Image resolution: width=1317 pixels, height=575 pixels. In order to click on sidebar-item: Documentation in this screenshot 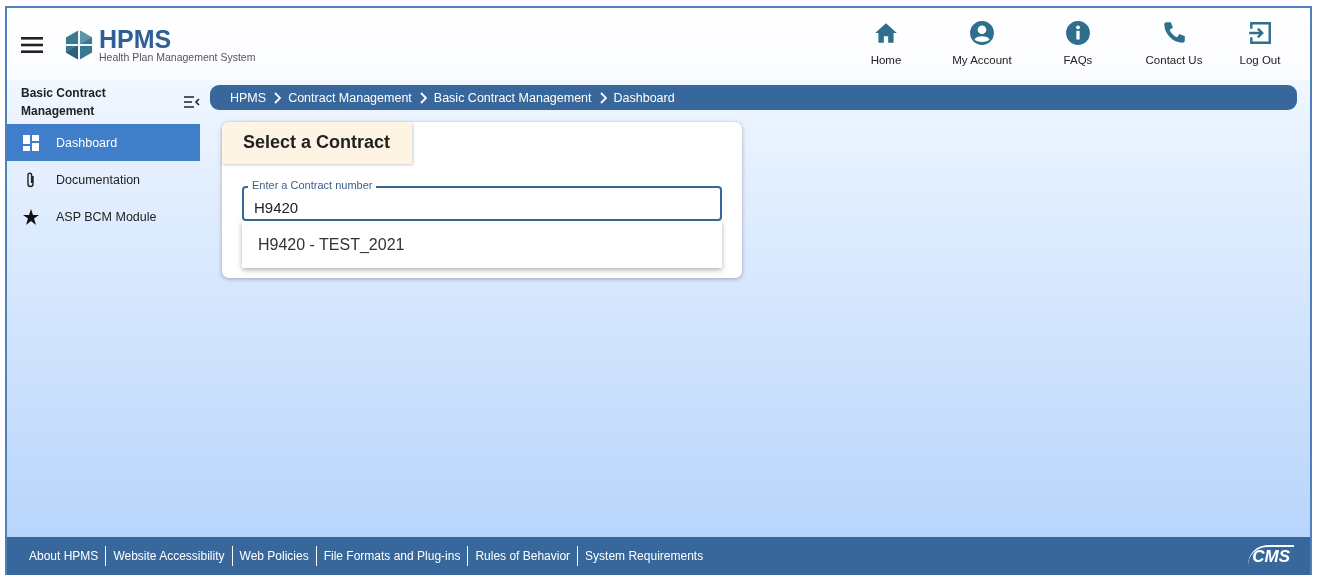, I will do `click(103, 179)`.